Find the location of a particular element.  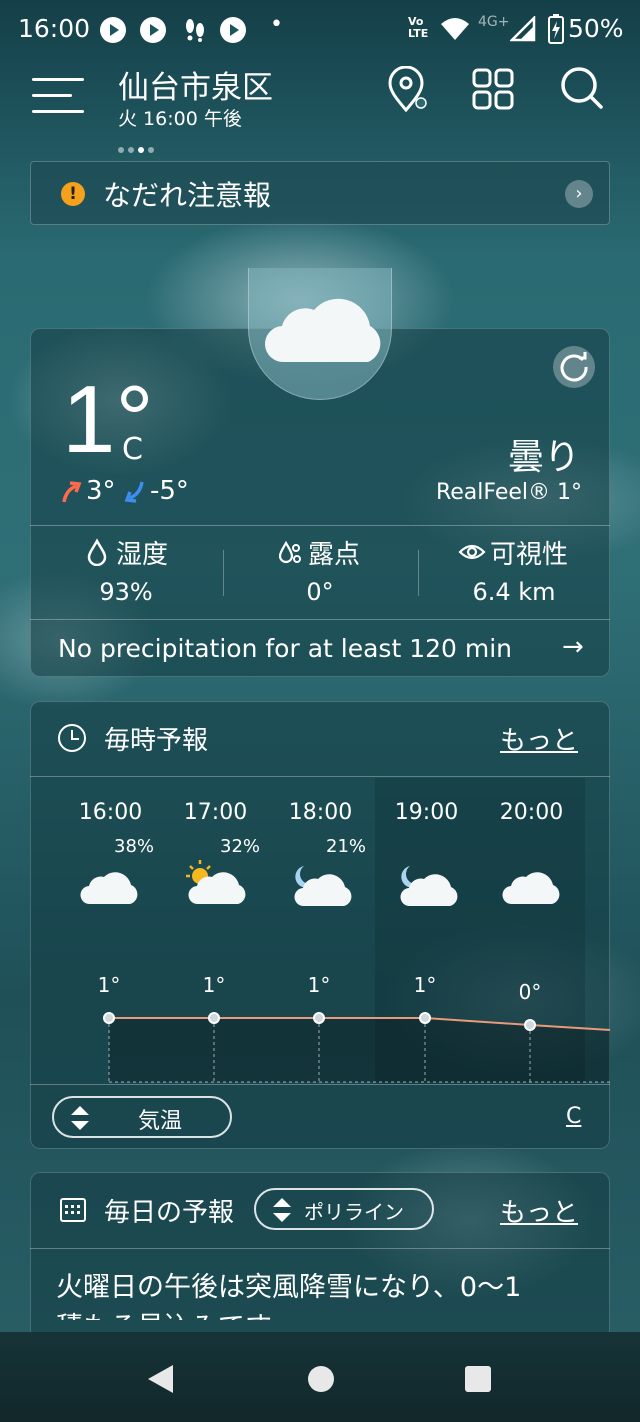

grid-icon is located at coordinates (493, 89).